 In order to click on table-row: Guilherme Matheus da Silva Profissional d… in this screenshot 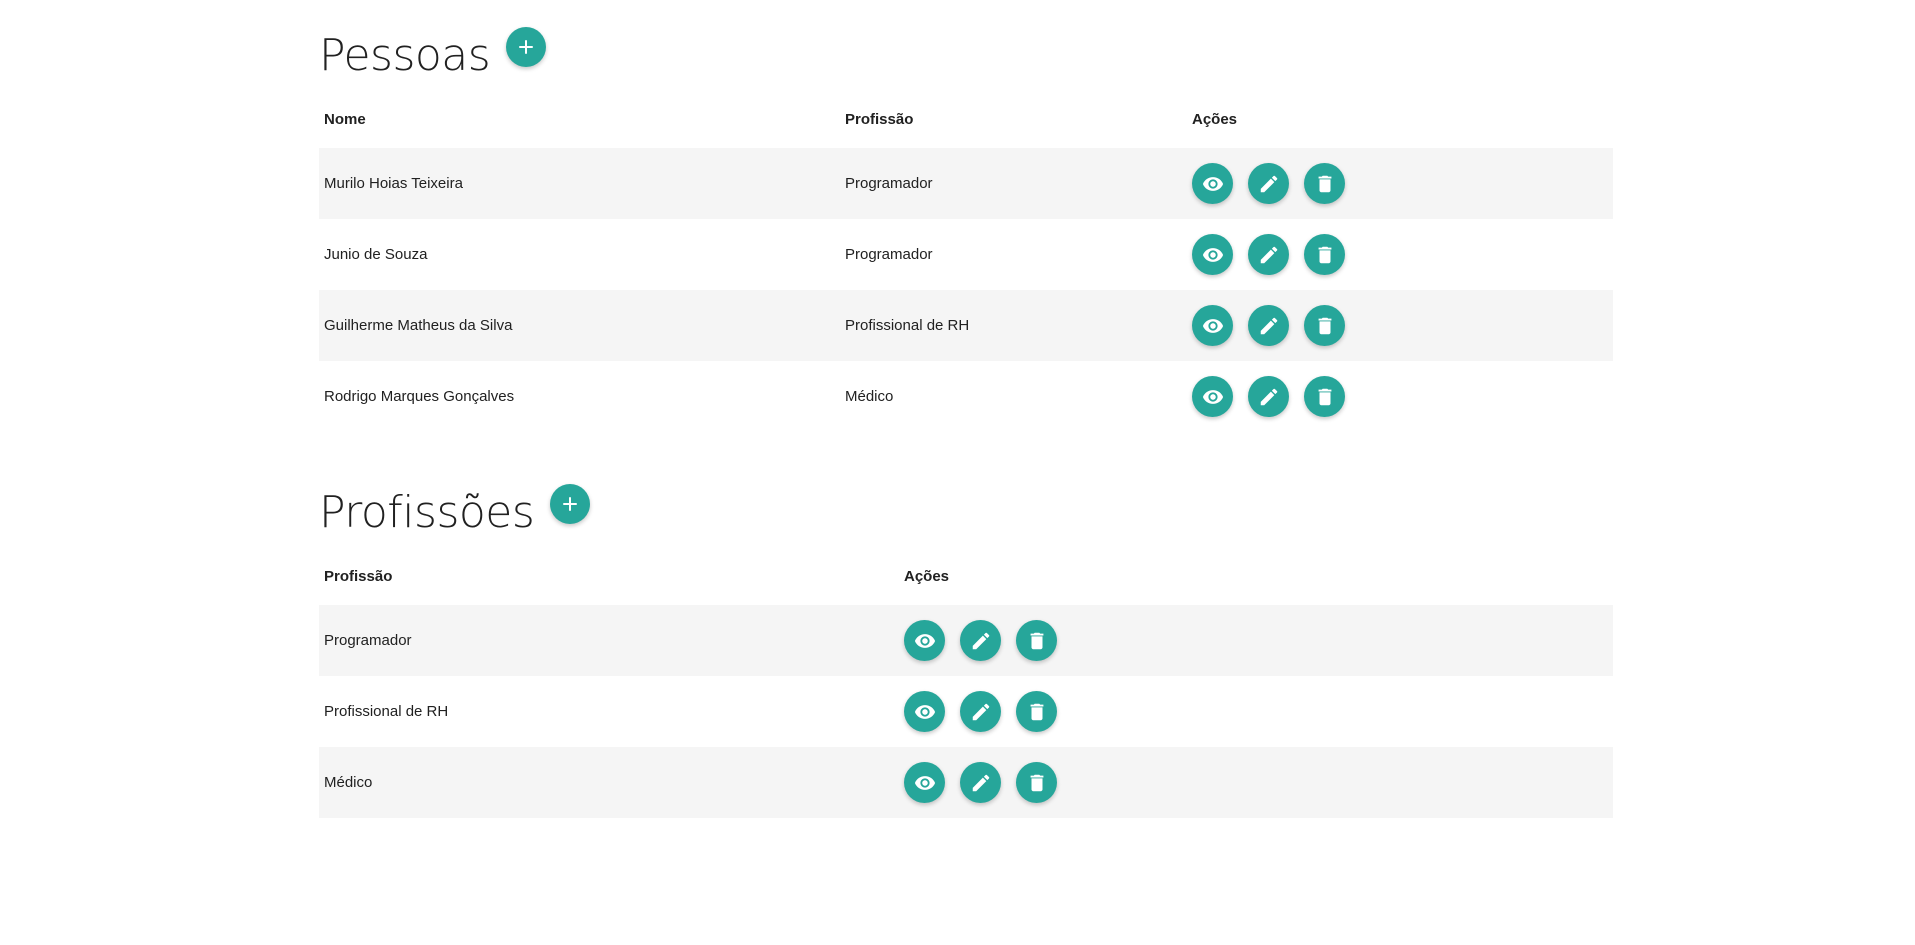, I will do `click(966, 325)`.